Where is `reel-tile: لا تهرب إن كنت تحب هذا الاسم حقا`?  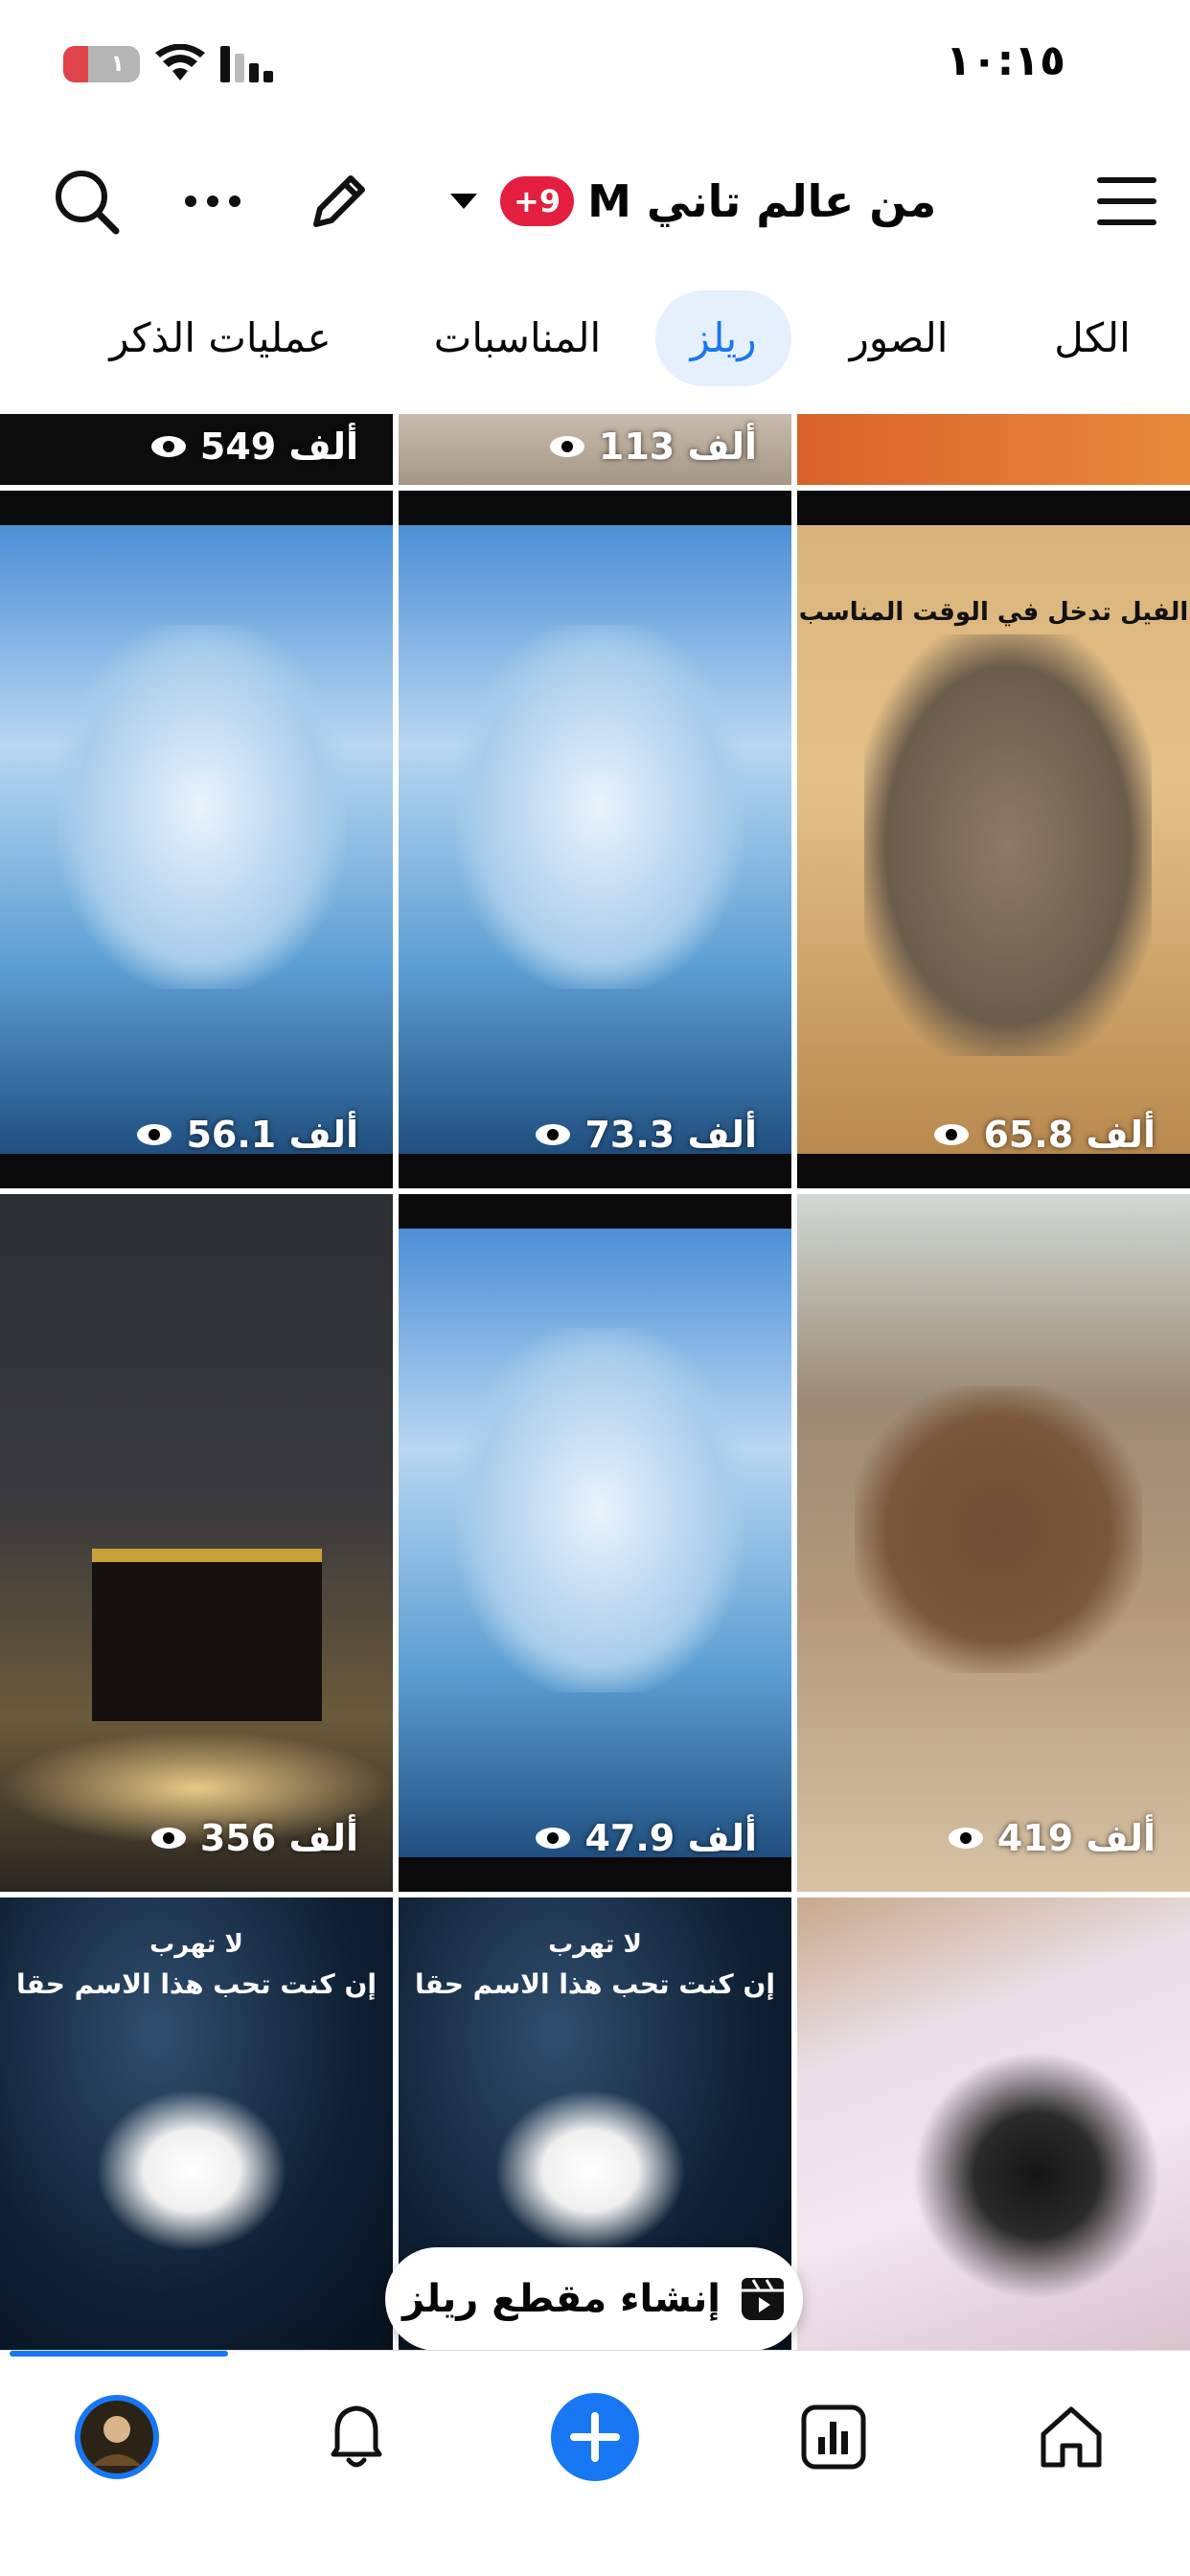
reel-tile: لا تهرب إن كنت تحب هذا الاسم حقا is located at coordinates (197, 2124).